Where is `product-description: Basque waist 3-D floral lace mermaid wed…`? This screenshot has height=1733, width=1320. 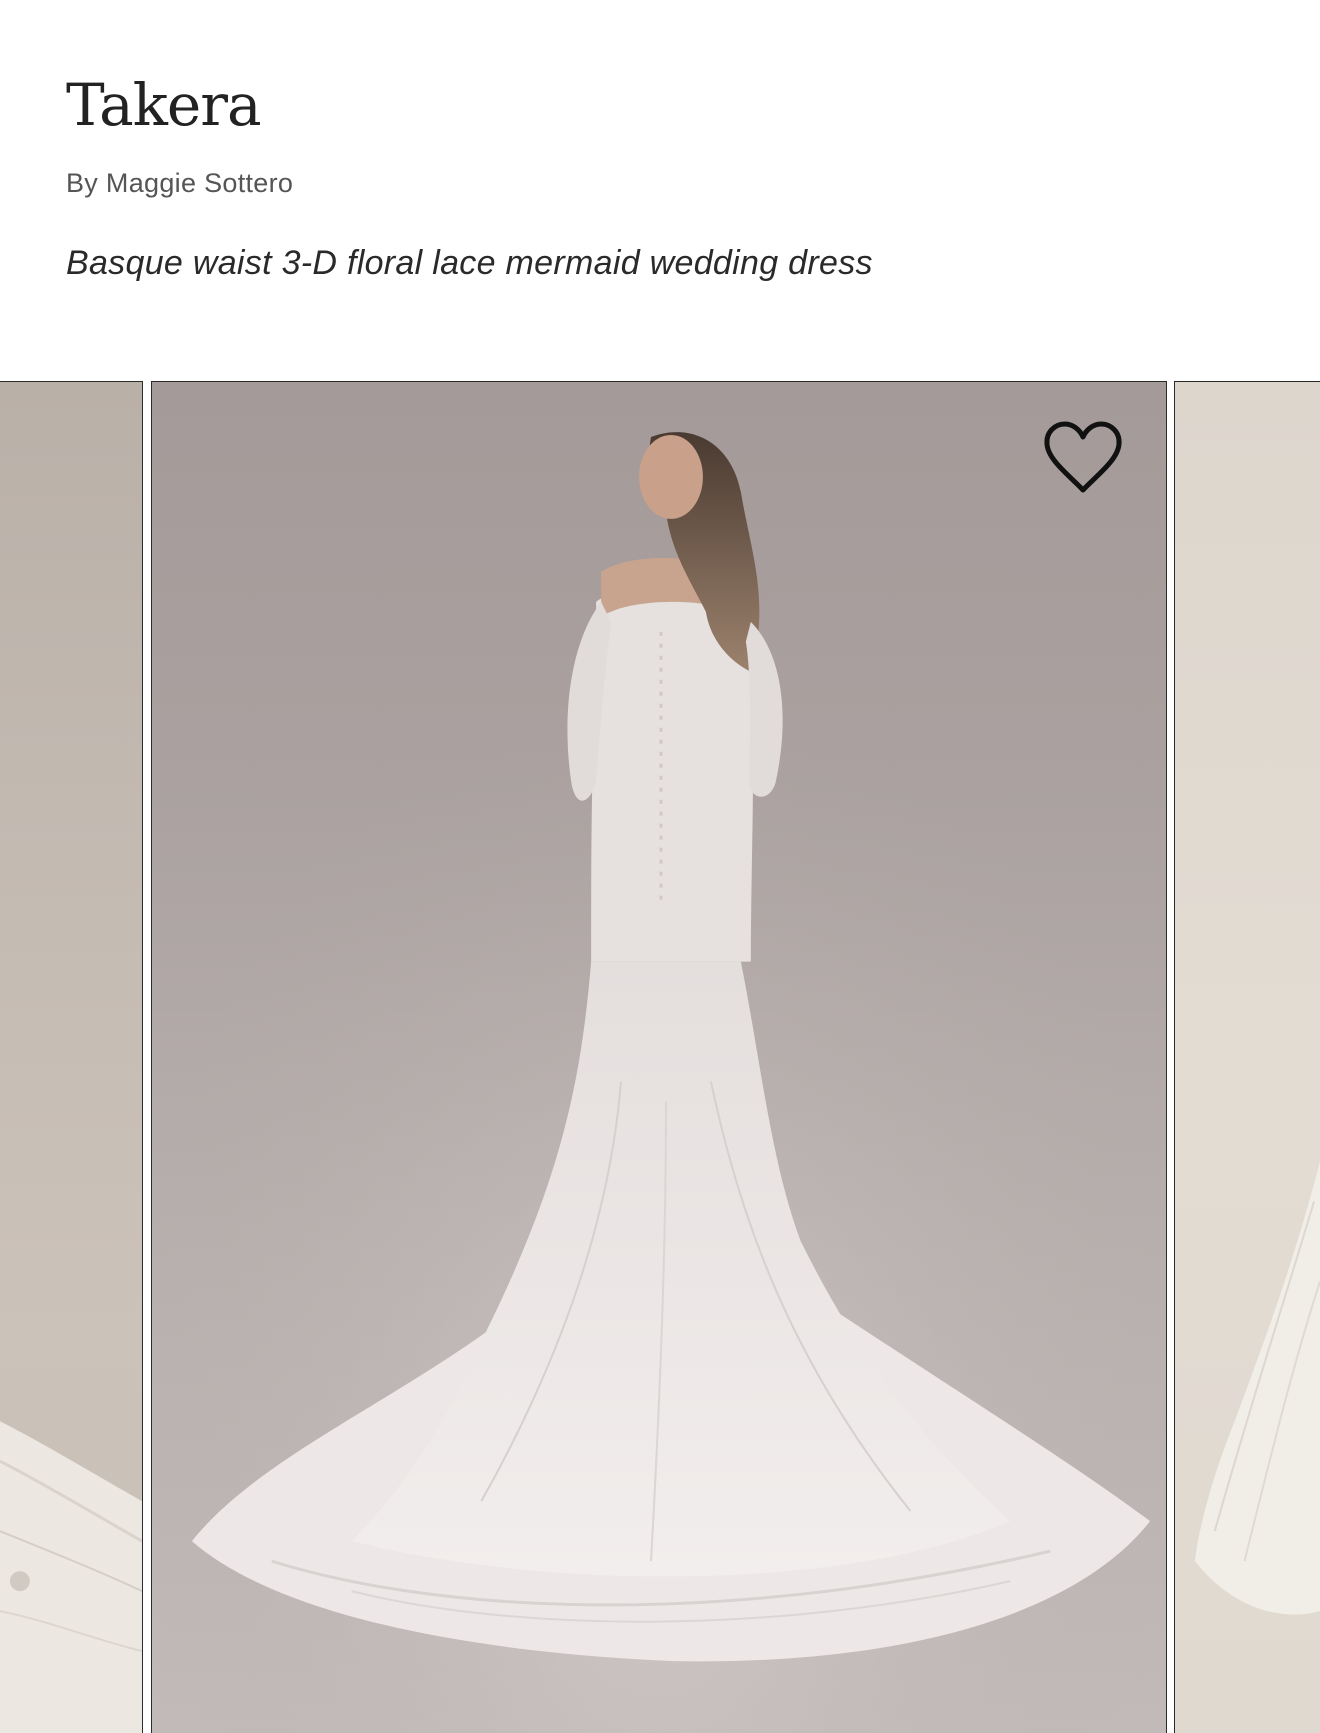
product-description: Basque waist 3-D floral lace mermaid wed… is located at coordinates (469, 263).